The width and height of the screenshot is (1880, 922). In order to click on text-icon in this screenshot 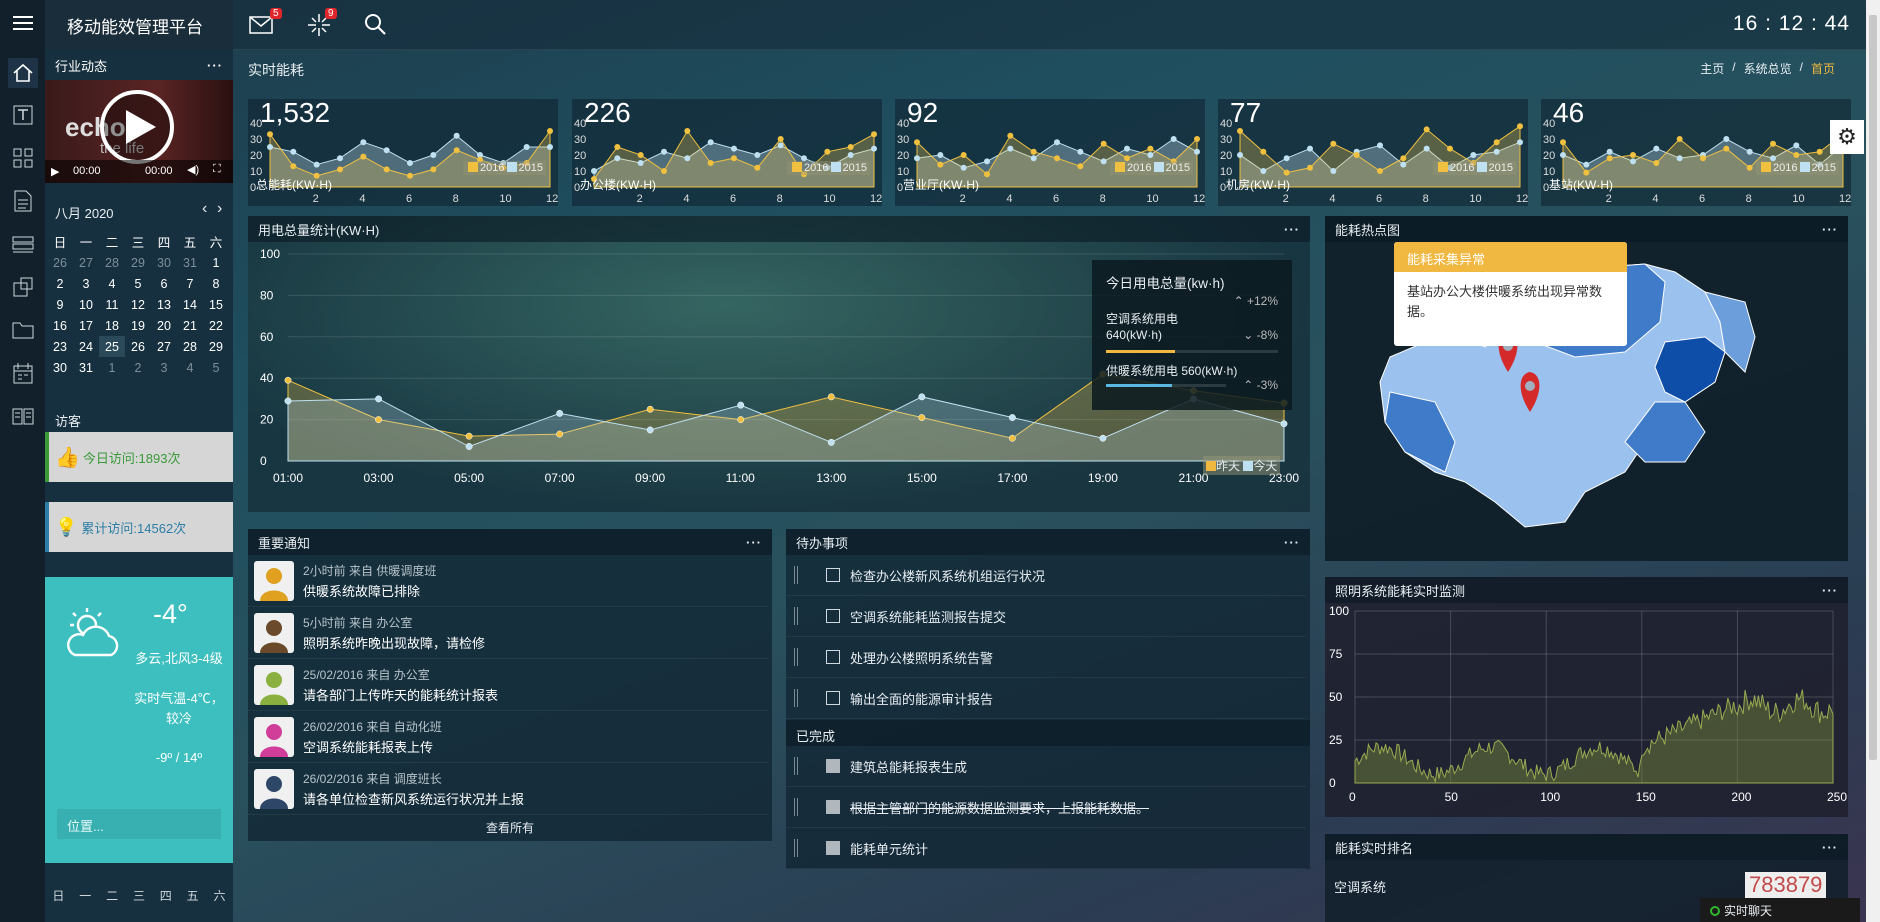, I will do `click(23, 115)`.